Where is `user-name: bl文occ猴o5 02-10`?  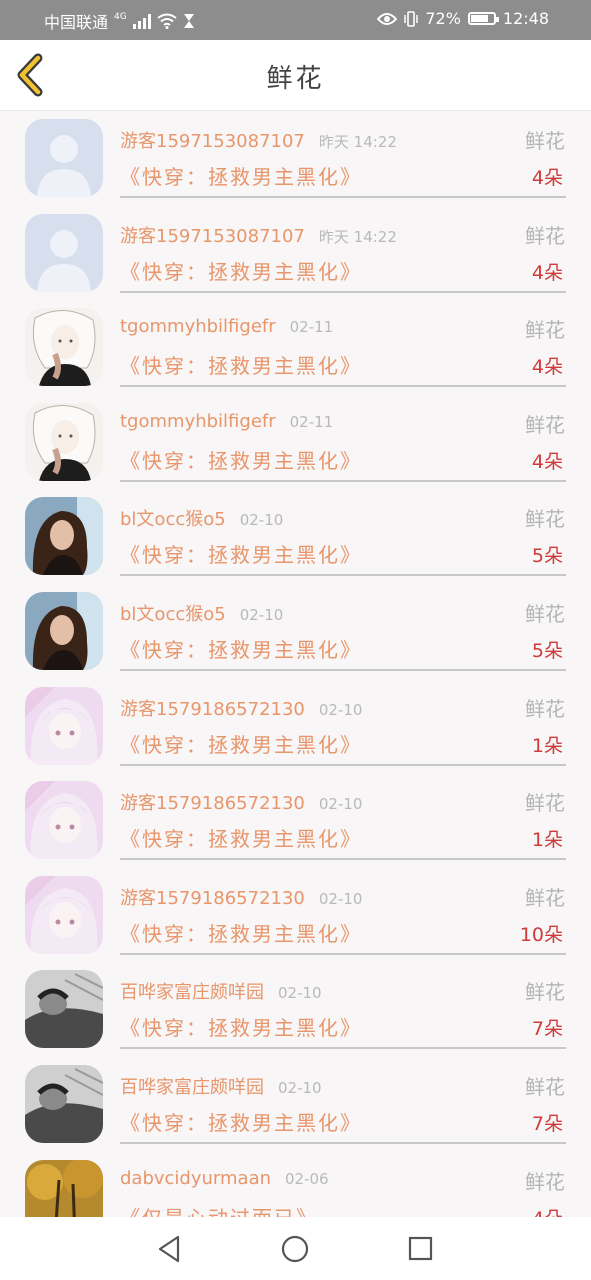 user-name: bl文occ猴o5 02-10 is located at coordinates (201, 518).